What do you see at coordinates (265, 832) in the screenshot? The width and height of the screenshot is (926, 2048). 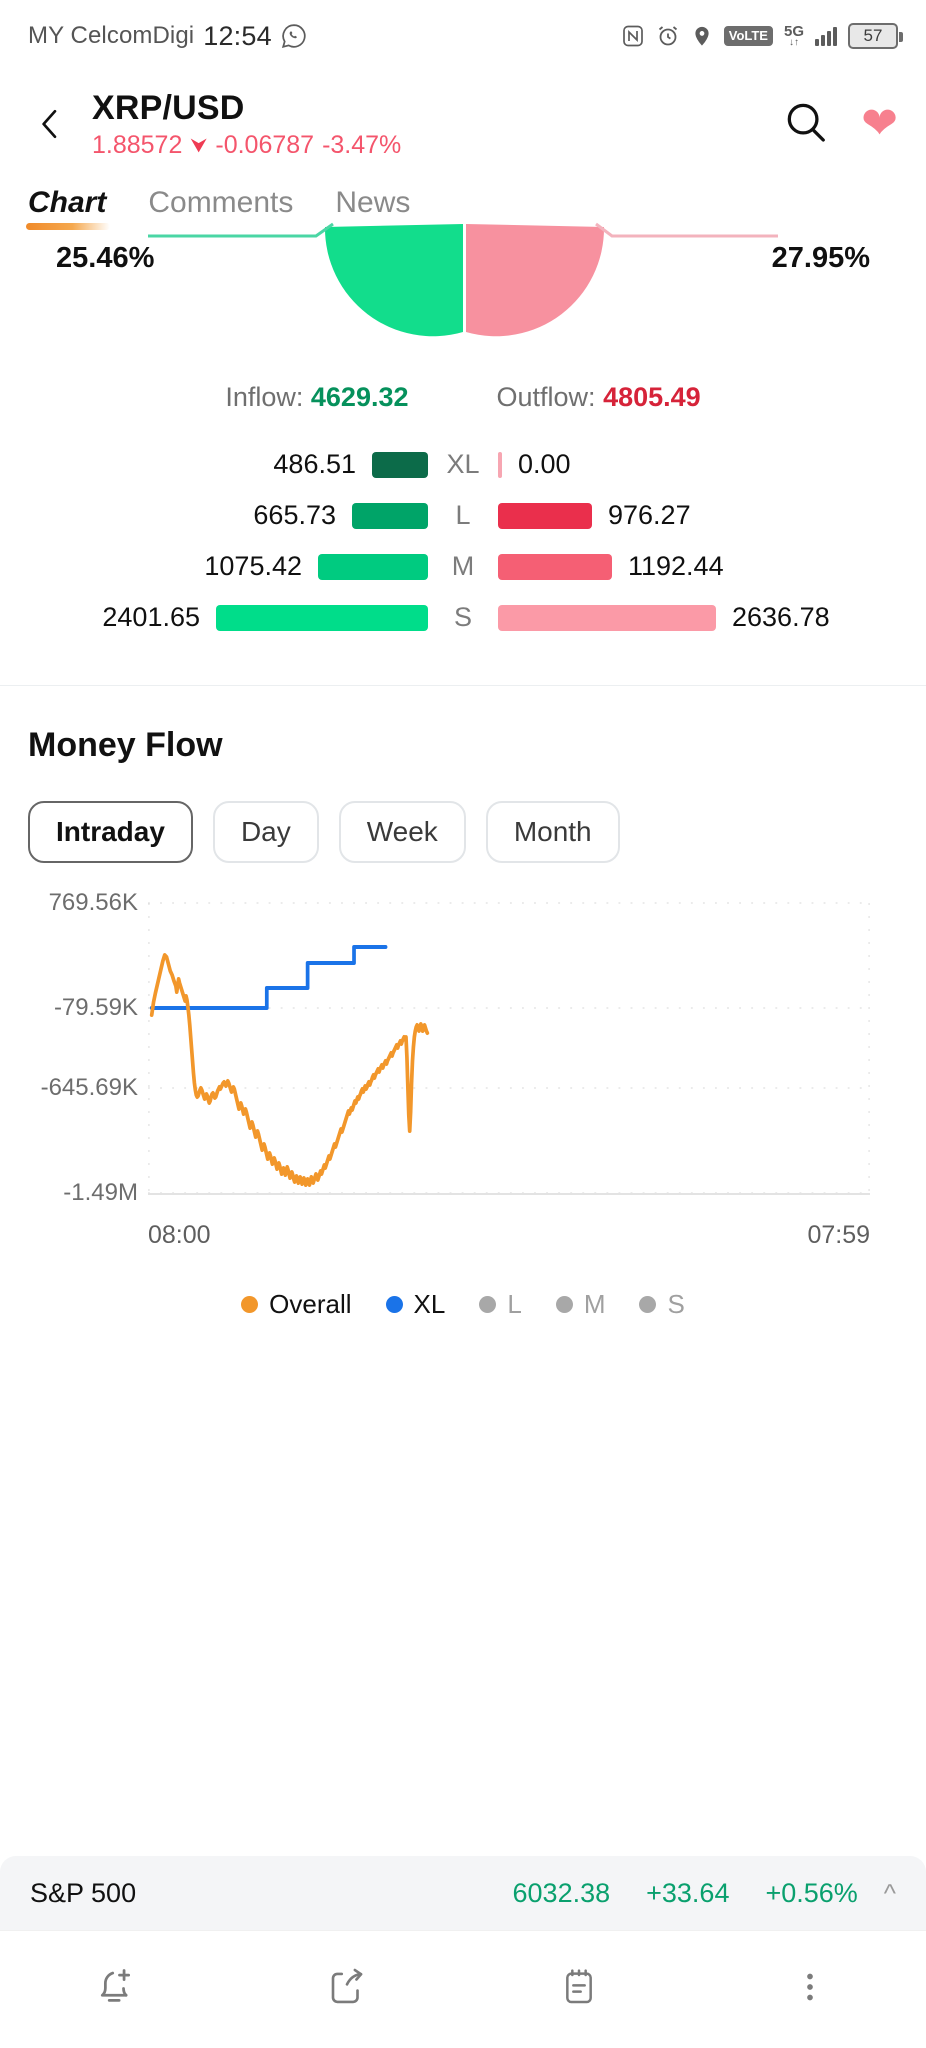 I see `timeframe-day: Day` at bounding box center [265, 832].